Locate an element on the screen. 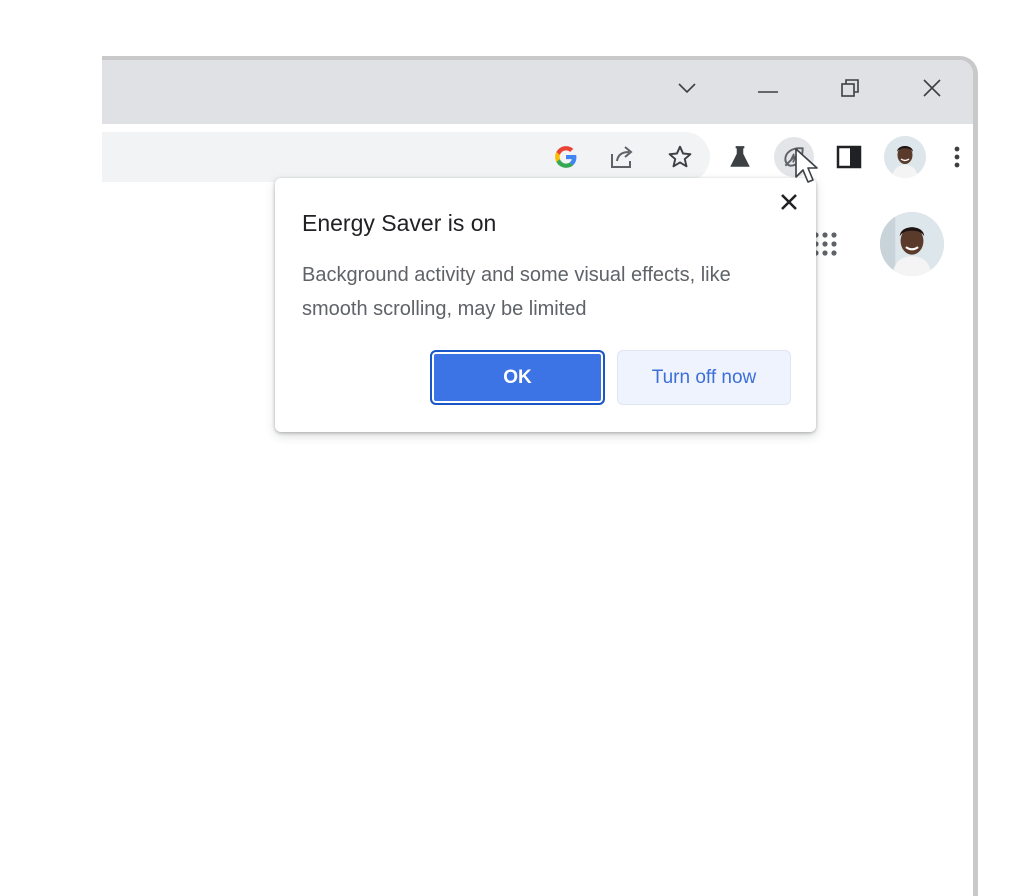 The image size is (1024, 896). dialog-title: Energy Saver is on is located at coordinates (399, 223).